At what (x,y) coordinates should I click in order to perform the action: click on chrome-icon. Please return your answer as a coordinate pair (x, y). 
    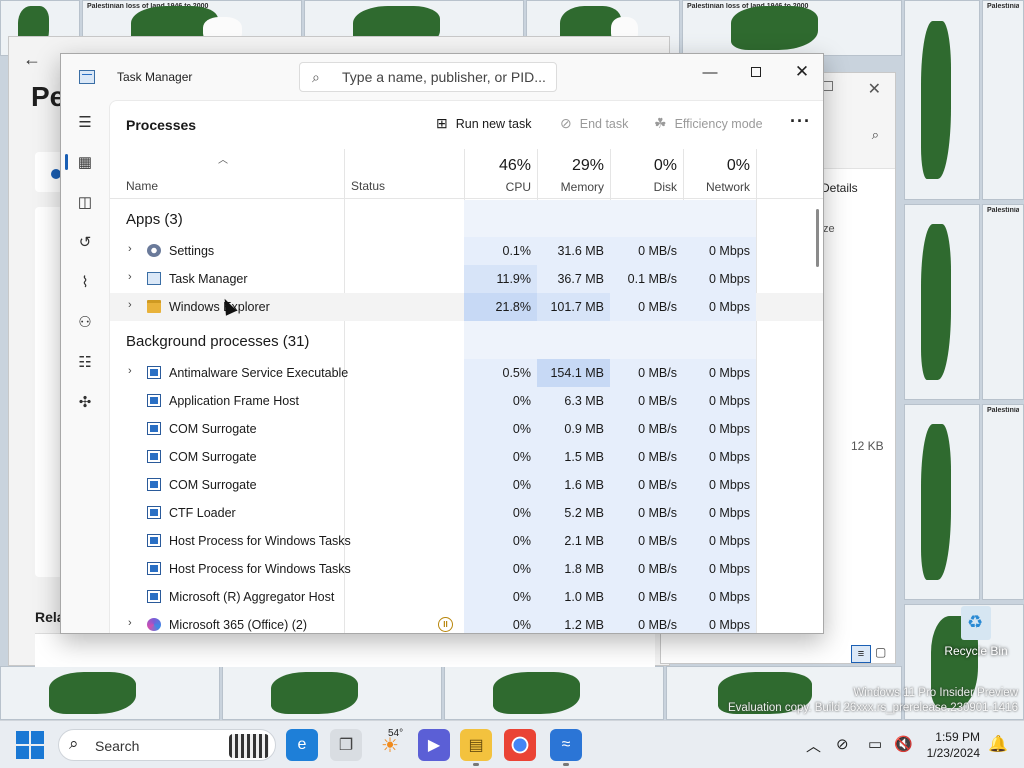
    Looking at the image, I should click on (520, 745).